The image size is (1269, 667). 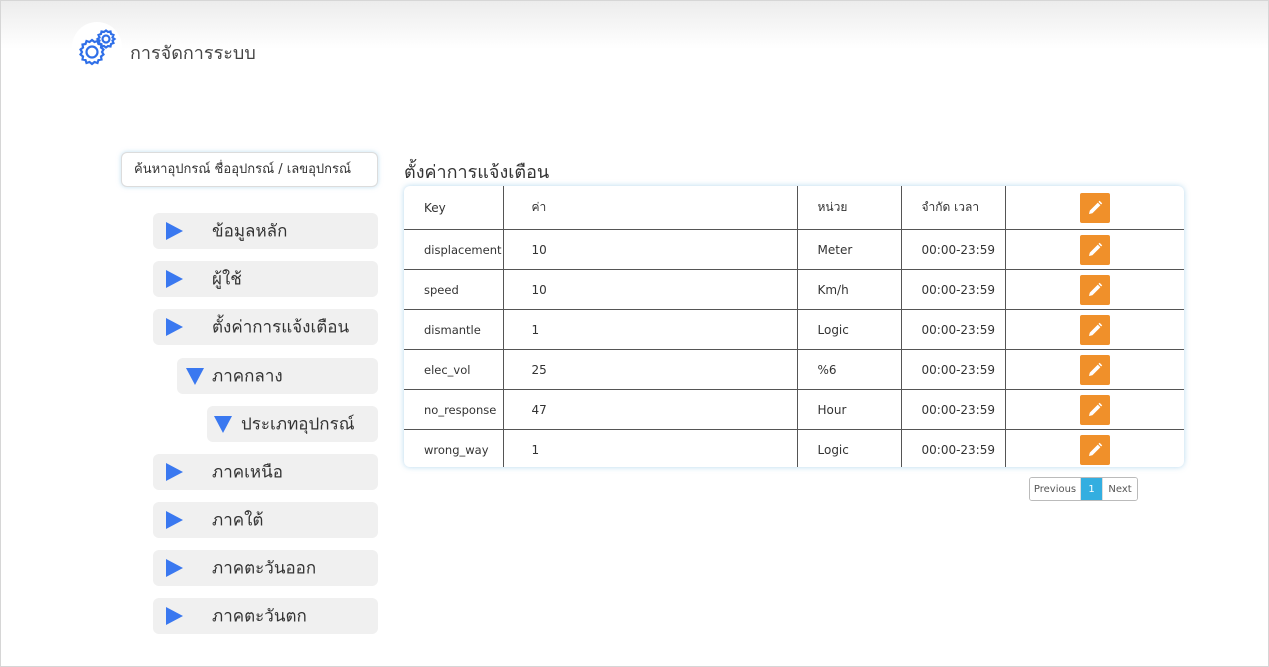 I want to click on edit-all-button, so click(x=1094, y=207).